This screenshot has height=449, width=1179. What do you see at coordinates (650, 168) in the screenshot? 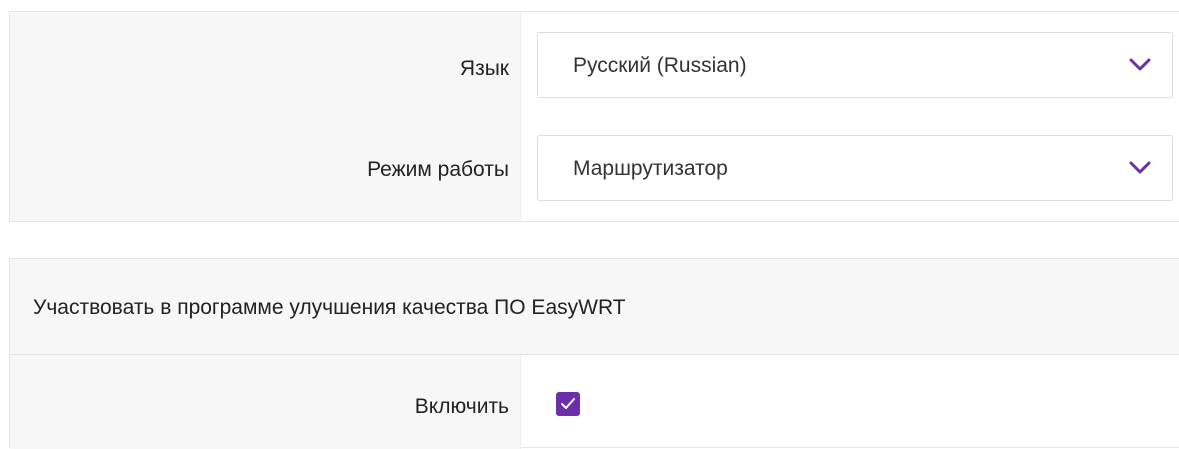
I see `mode-select-value: Маршрутизатор` at bounding box center [650, 168].